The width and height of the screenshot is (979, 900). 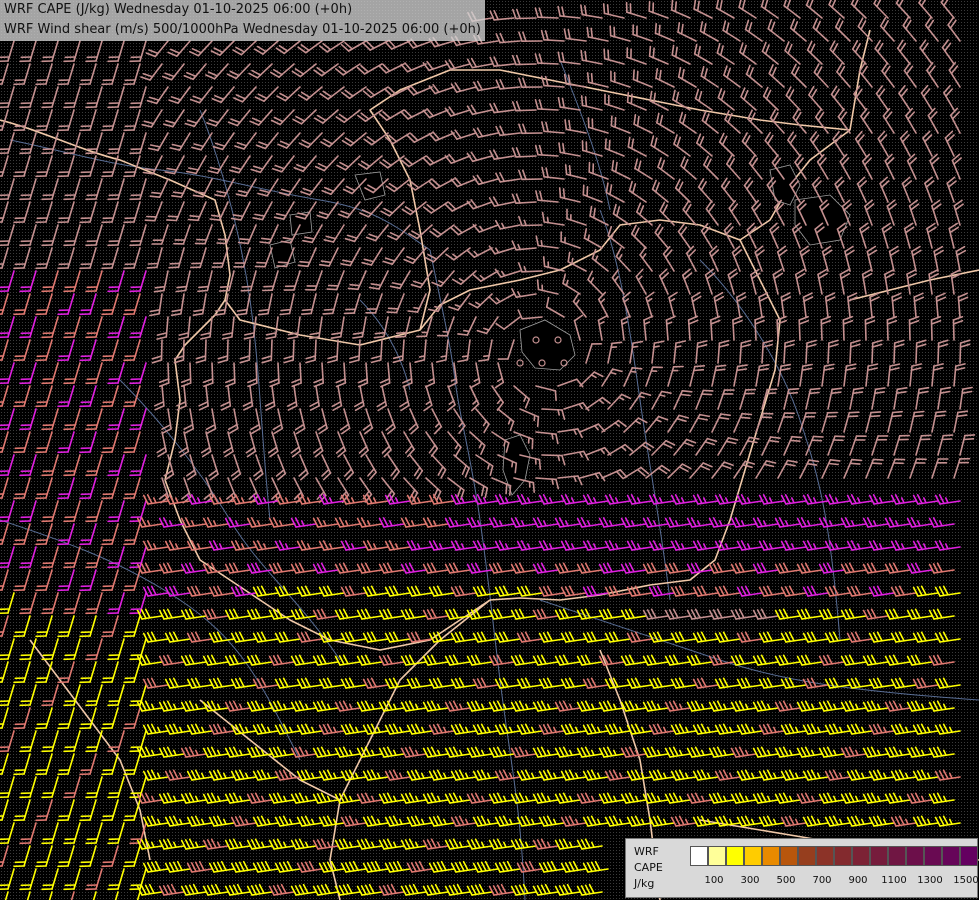 I want to click on legend-model-label: WRF, so click(x=646, y=851).